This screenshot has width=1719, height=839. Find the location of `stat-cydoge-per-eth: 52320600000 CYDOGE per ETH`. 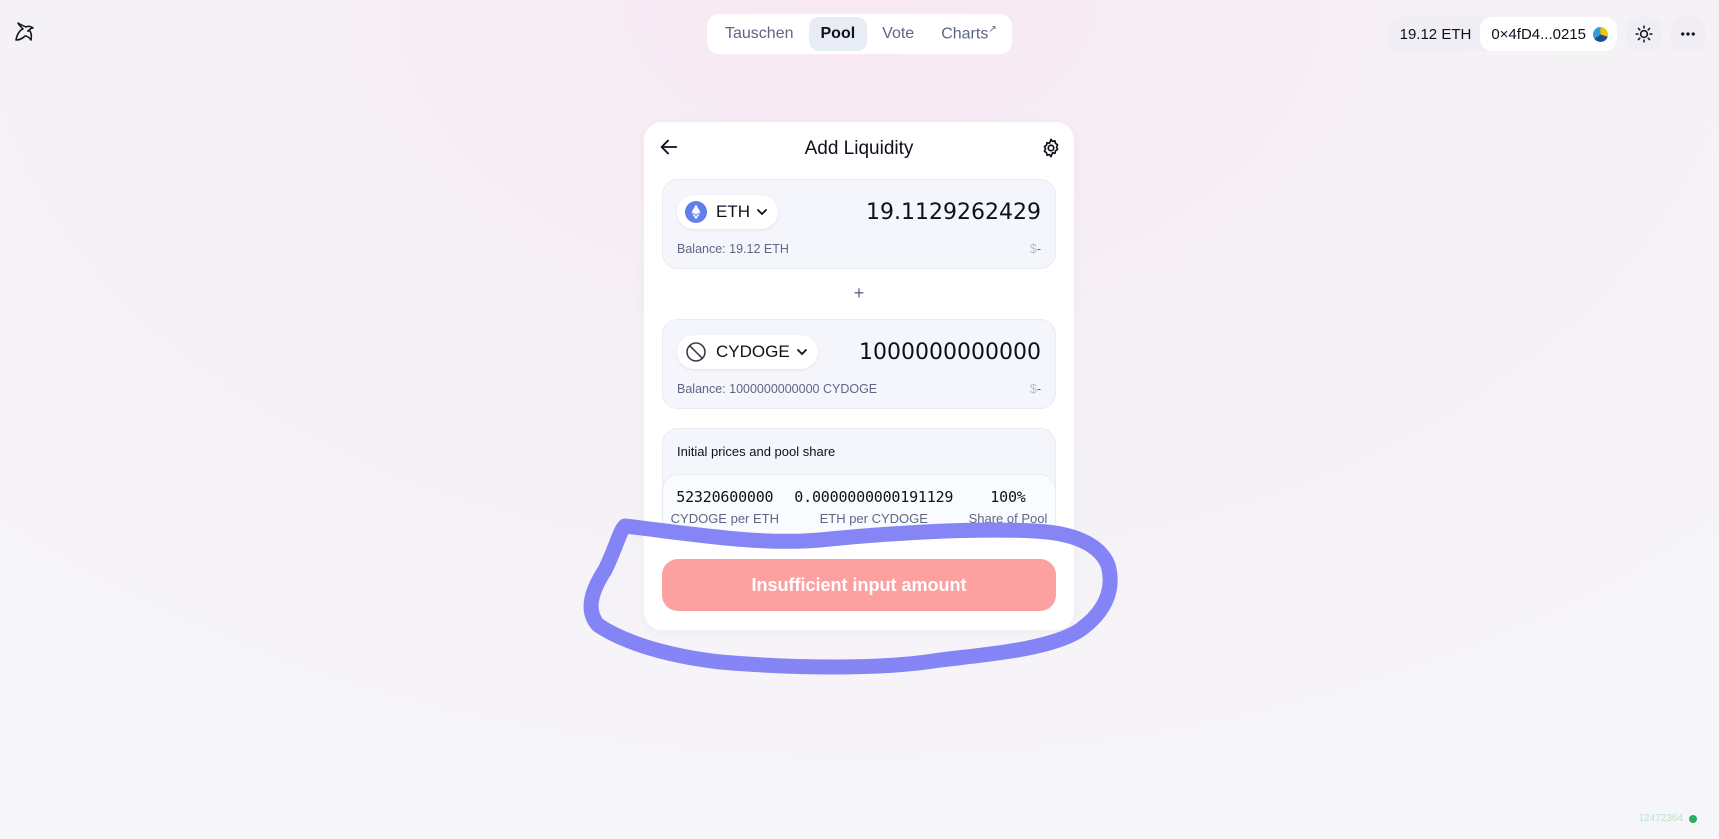

stat-cydoge-per-eth: 52320600000 CYDOGE per ETH is located at coordinates (724, 512).